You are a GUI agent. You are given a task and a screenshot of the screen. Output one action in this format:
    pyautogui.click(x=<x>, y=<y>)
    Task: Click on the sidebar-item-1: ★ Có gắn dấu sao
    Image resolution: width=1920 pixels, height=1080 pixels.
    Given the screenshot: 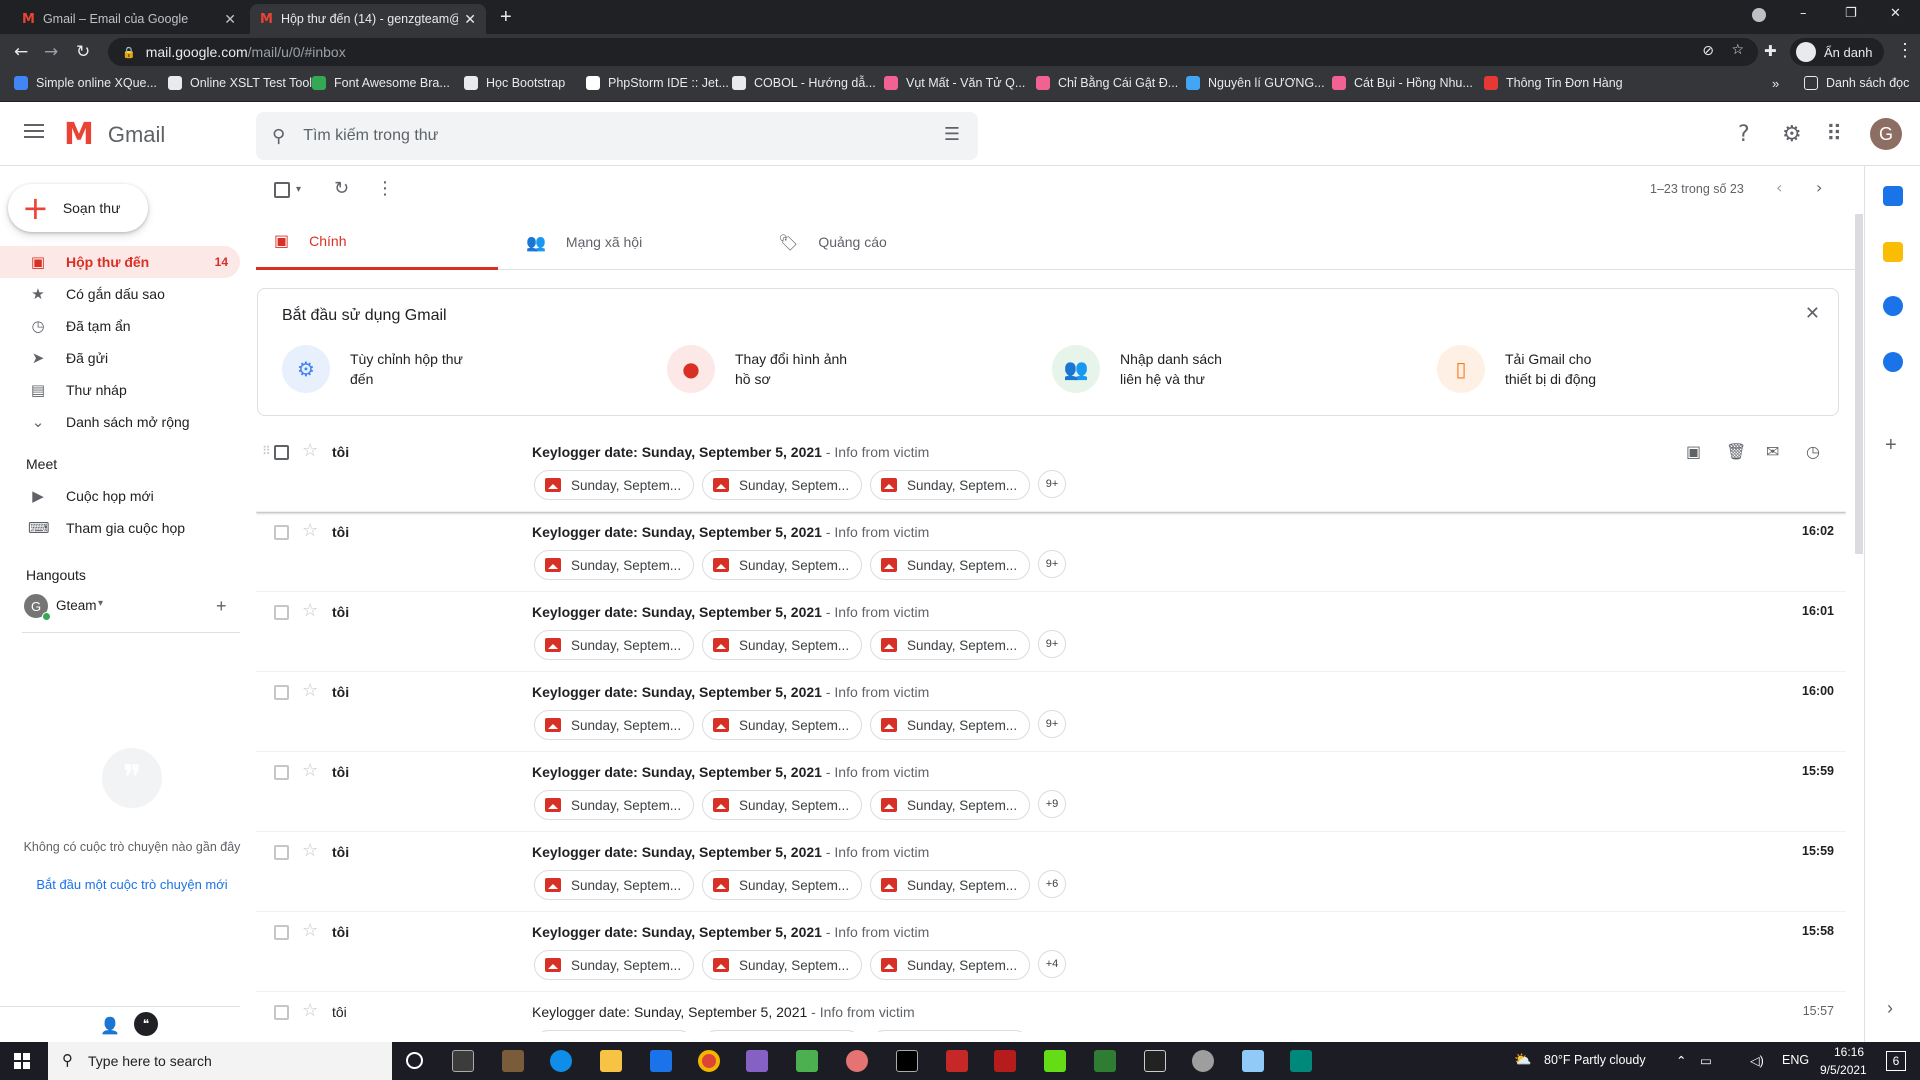 What is the action you would take?
    pyautogui.click(x=120, y=294)
    